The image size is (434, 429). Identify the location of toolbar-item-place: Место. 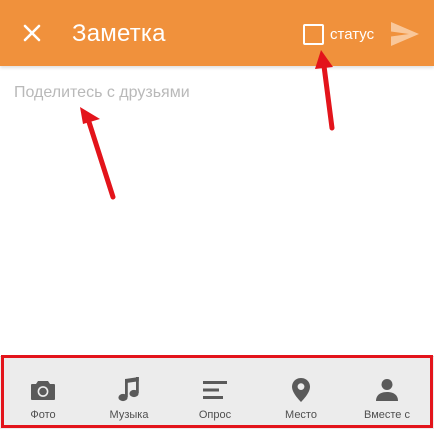
(301, 393).